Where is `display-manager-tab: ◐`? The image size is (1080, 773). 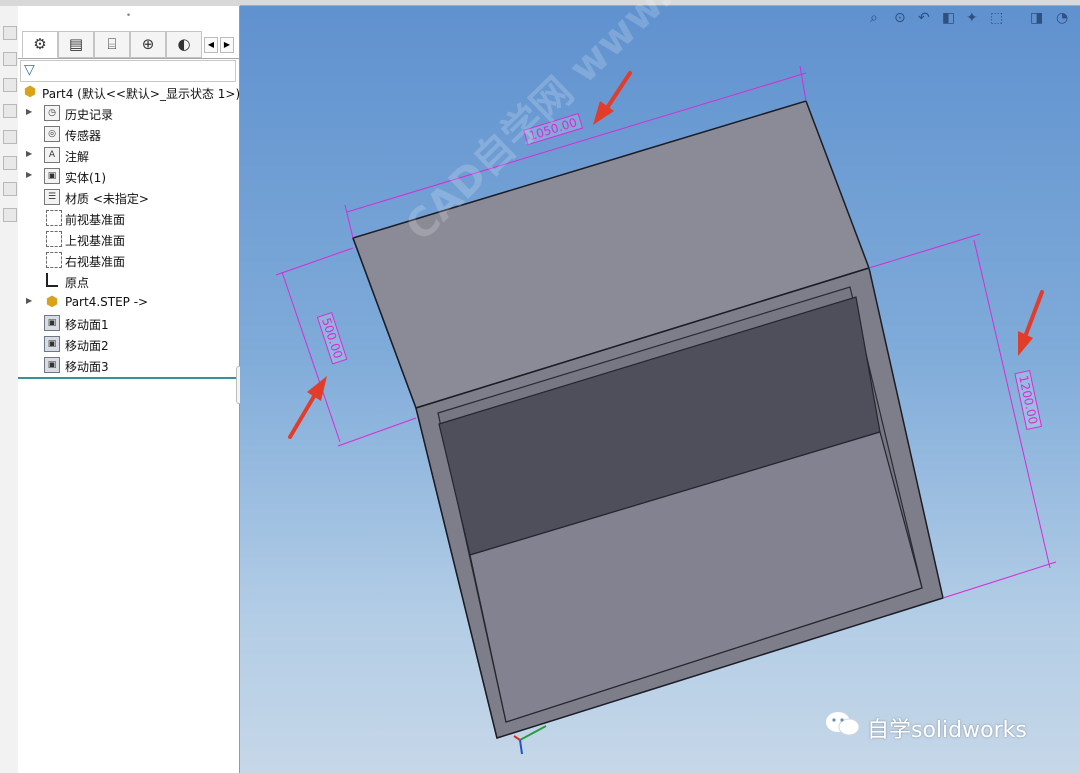
display-manager-tab: ◐ is located at coordinates (184, 44).